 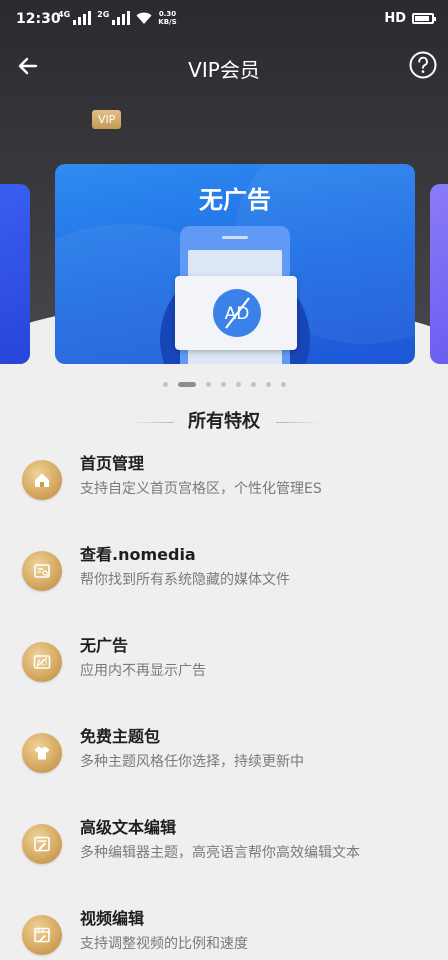 I want to click on video-edit-icon, so click(x=42, y=935).